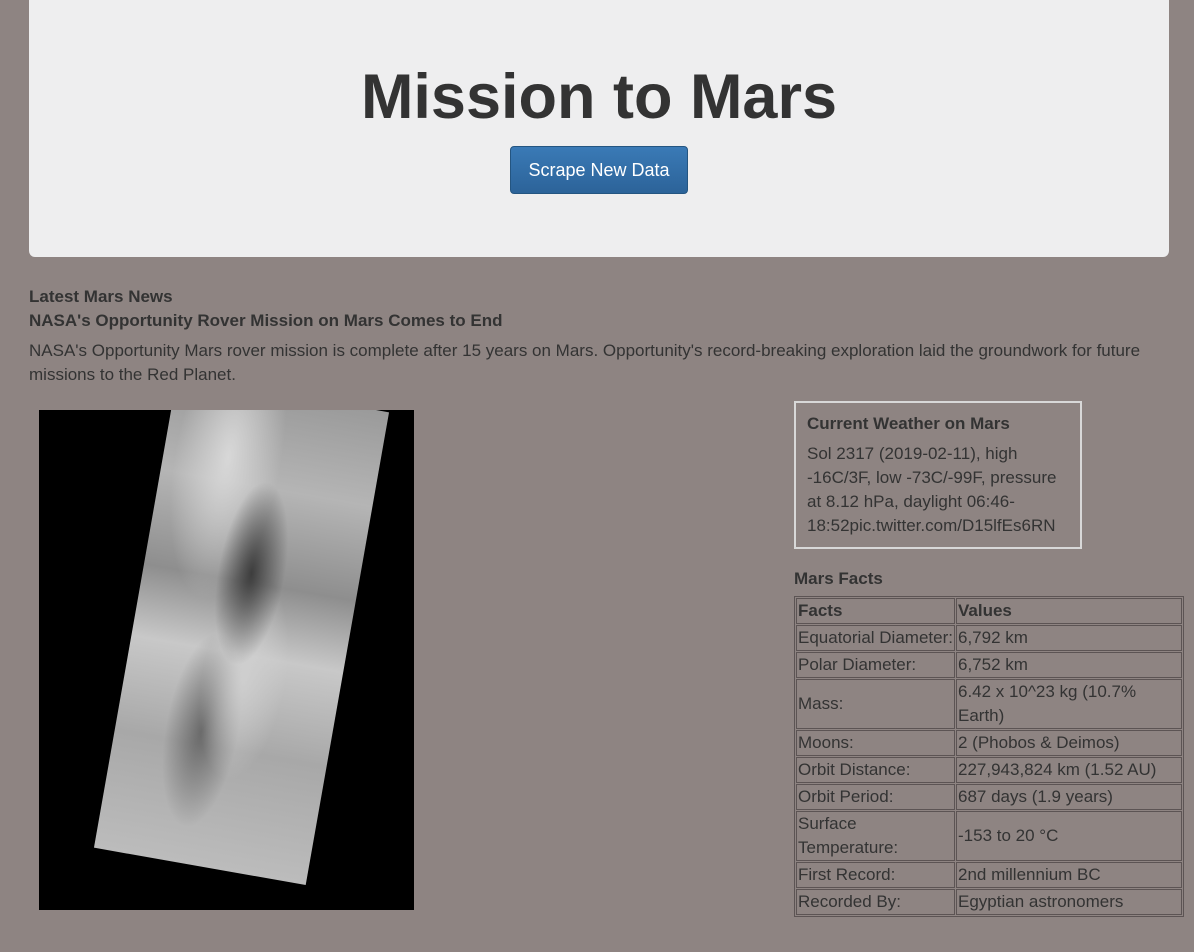  Describe the element at coordinates (875, 902) in the screenshot. I see `fact-label: Recorded By:` at that location.